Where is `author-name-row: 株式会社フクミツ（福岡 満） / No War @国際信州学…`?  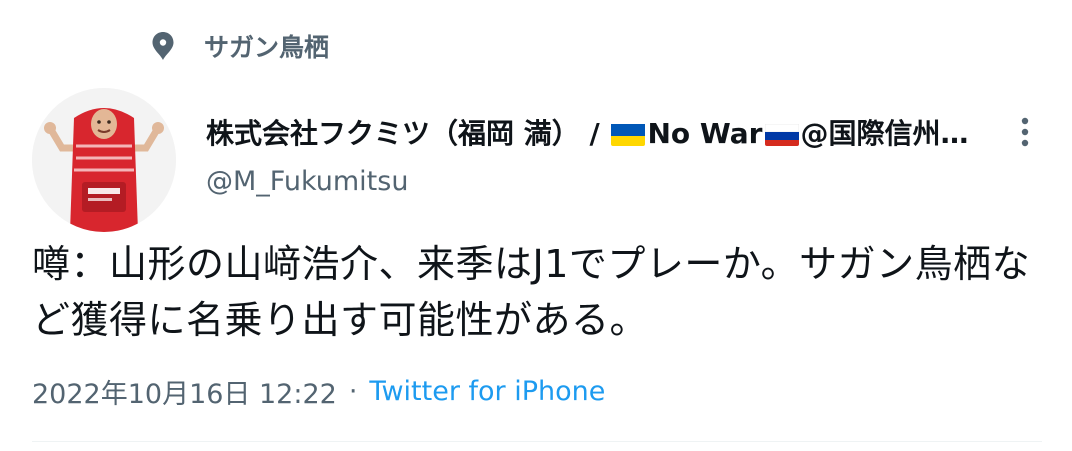 author-name-row: 株式会社フクミツ（福岡 満） / No War @国際信州学… is located at coordinates (601, 132).